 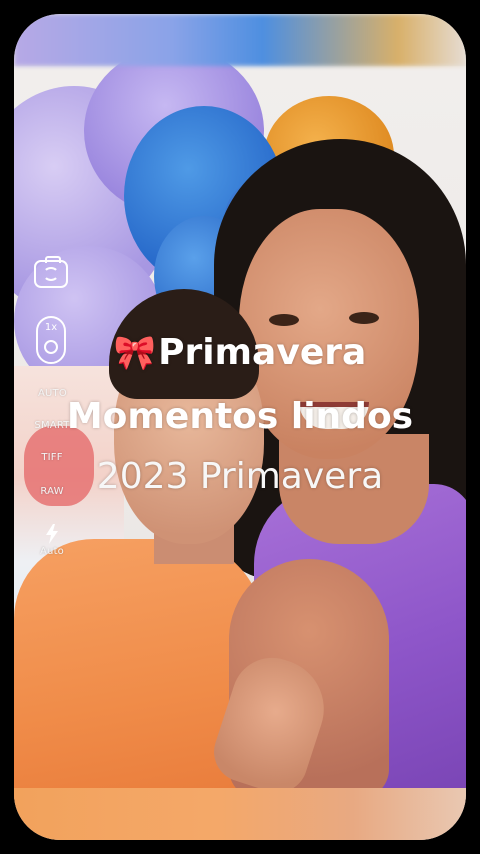 I want to click on caption-line-1: 🎀Primavera, so click(x=240, y=352).